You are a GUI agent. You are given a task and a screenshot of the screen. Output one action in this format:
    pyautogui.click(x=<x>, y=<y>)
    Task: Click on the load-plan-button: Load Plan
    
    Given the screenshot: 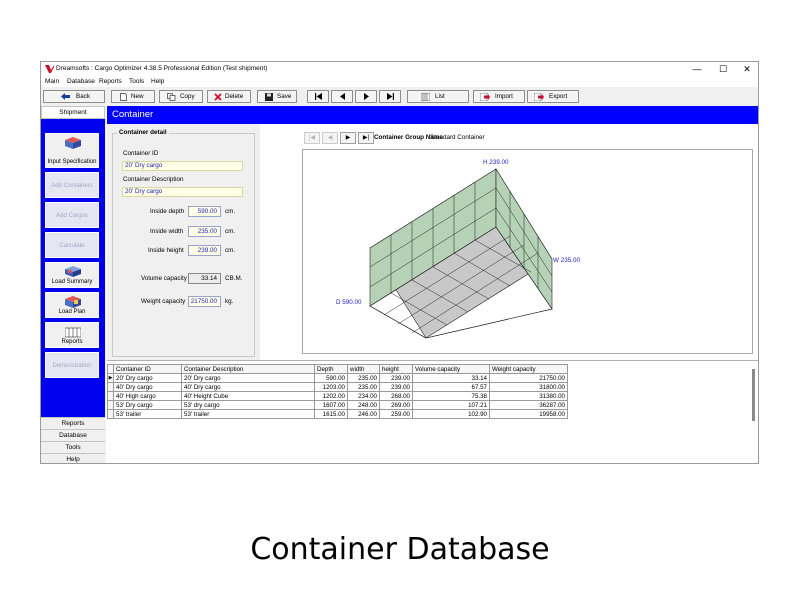 What is the action you would take?
    pyautogui.click(x=72, y=305)
    